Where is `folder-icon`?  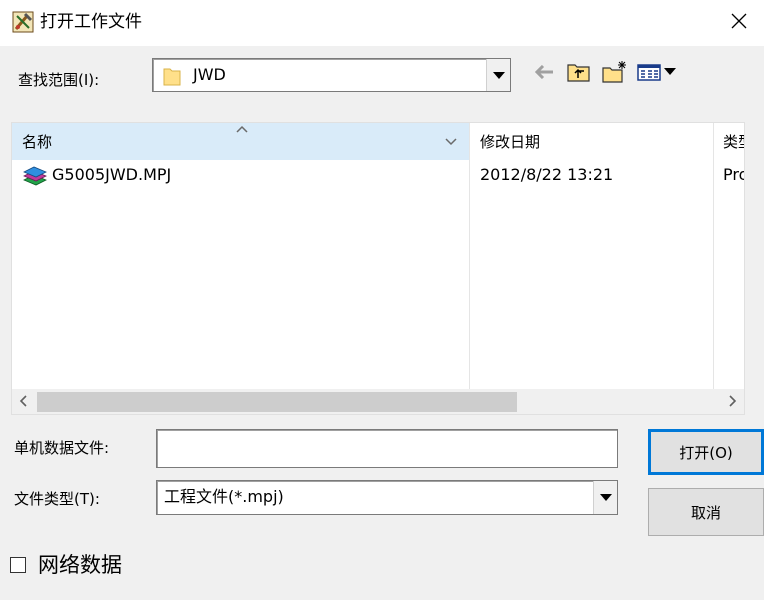 folder-icon is located at coordinates (172, 76).